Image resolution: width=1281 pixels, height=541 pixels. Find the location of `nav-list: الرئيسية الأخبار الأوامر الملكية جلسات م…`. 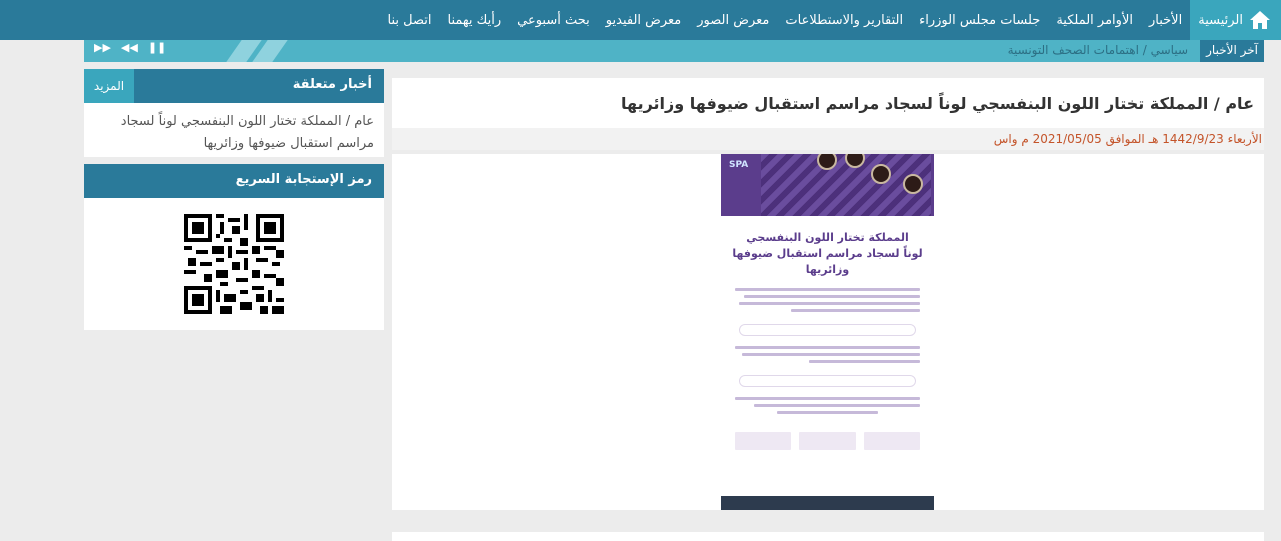

nav-list: الرئيسية الأخبار الأوامر الملكية جلسات م… is located at coordinates (830, 20).